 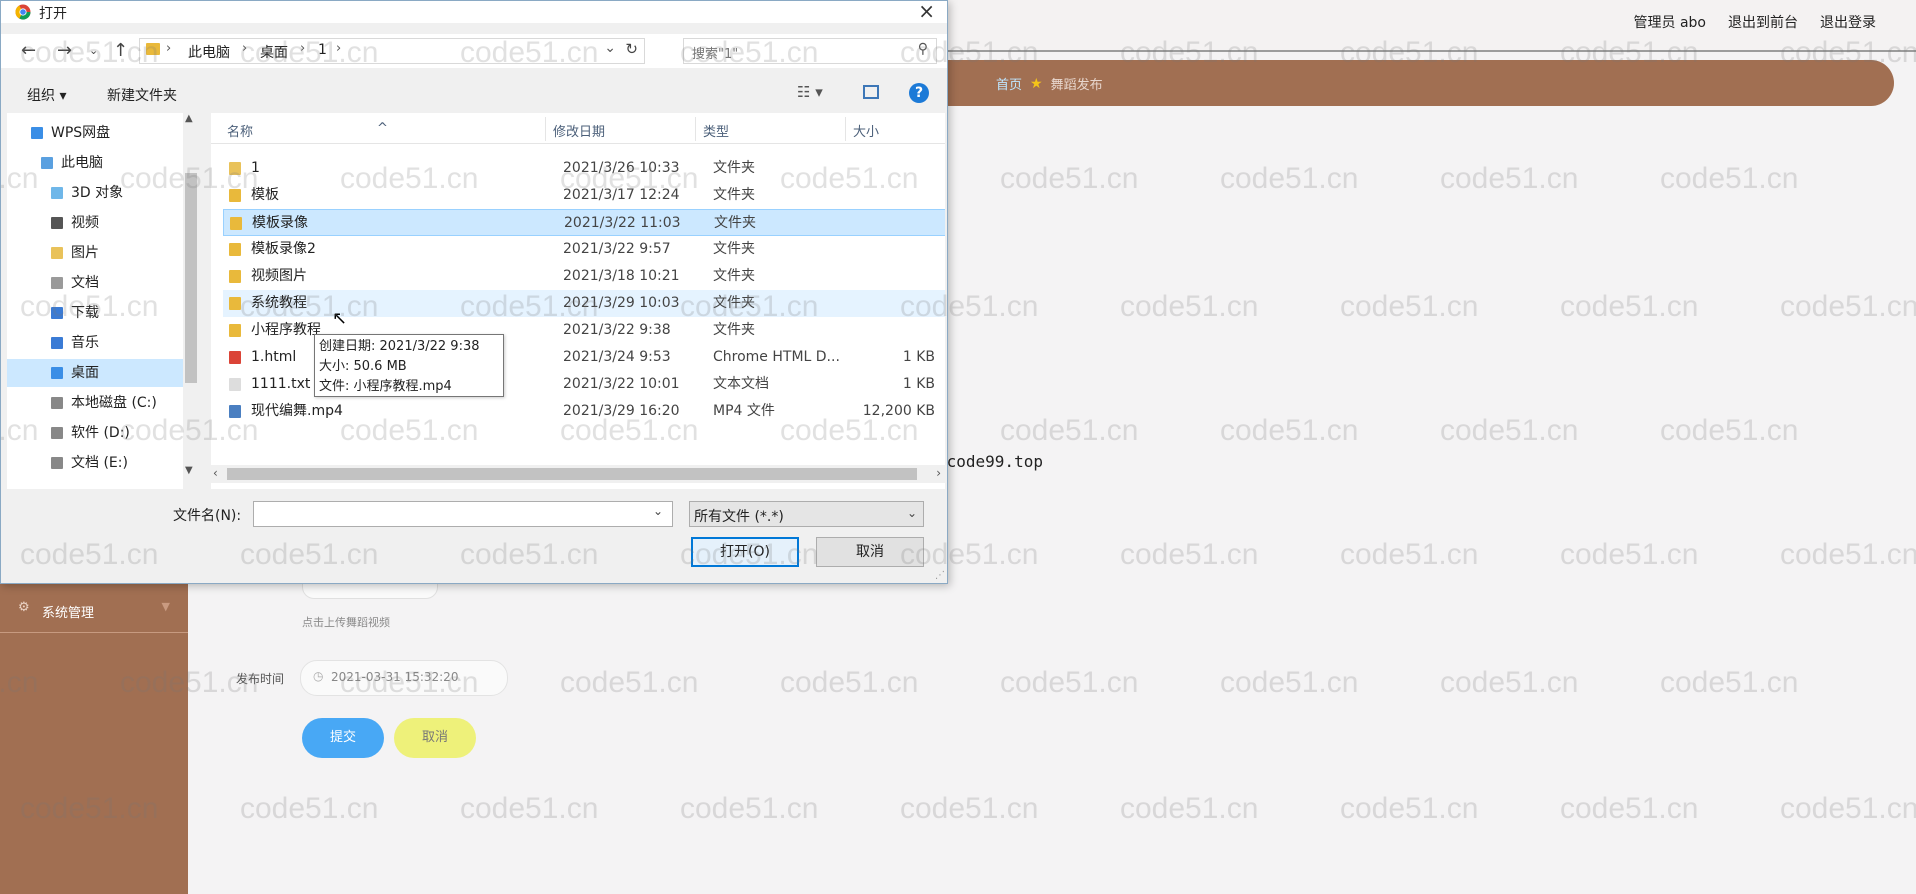 I want to click on exit-to-frontend-link: 退出到前台, so click(x=1763, y=22).